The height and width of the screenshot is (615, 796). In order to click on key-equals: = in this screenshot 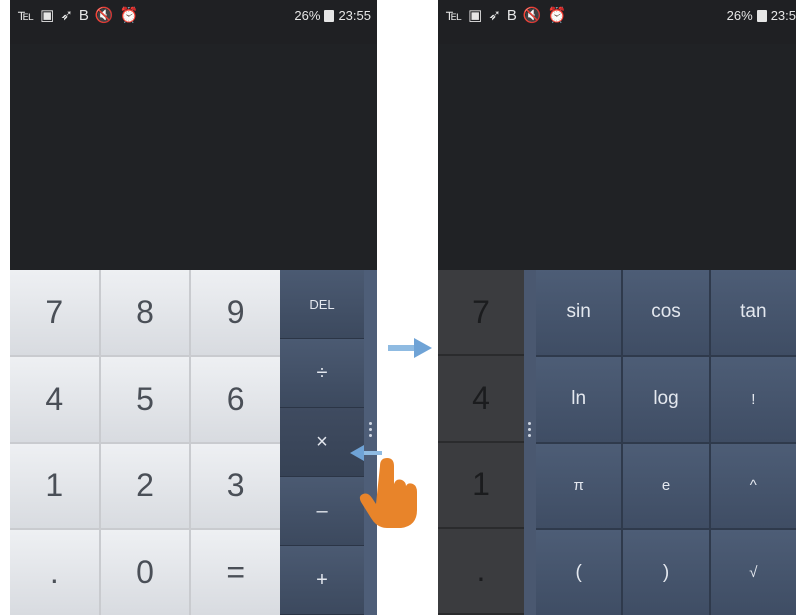, I will do `click(235, 572)`.